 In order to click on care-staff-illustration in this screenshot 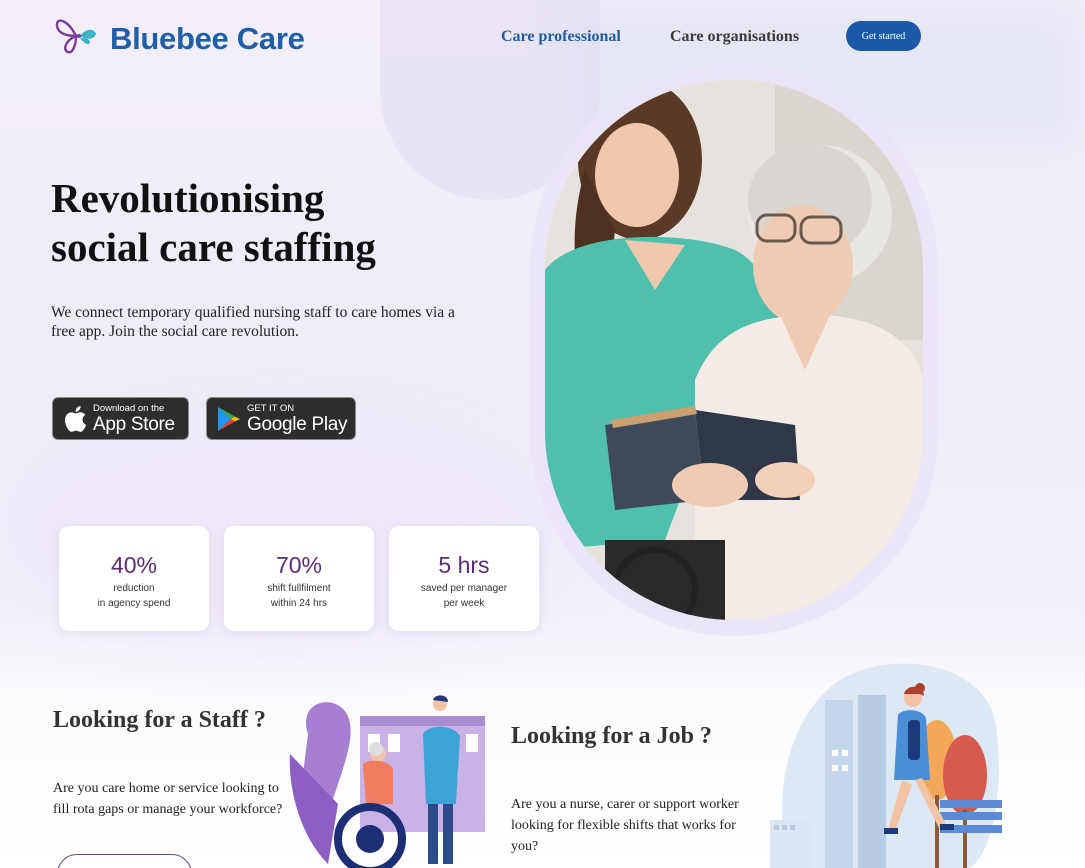, I will do `click(390, 781)`.